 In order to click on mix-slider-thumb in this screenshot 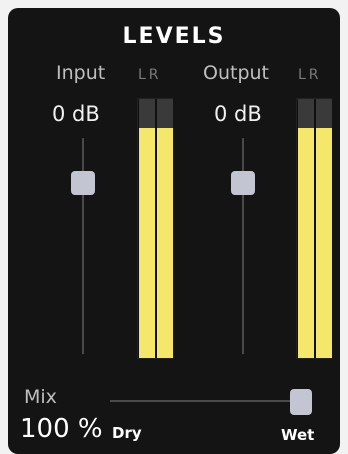, I will do `click(301, 402)`.